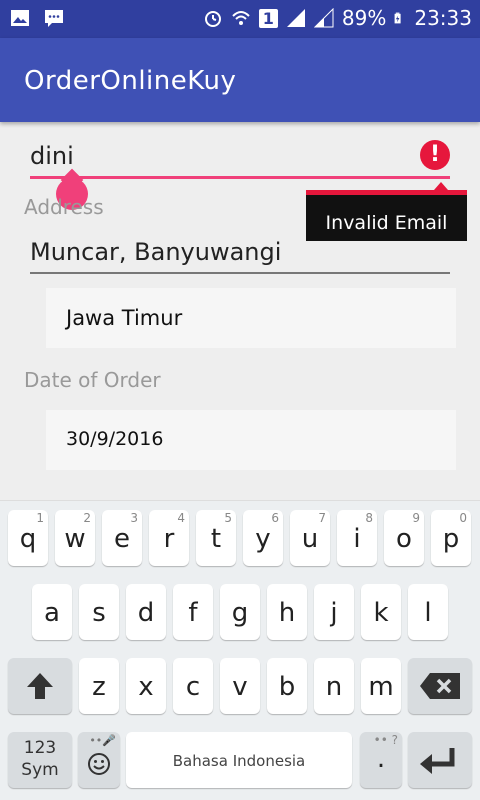  I want to click on smiley-icon, so click(99, 764).